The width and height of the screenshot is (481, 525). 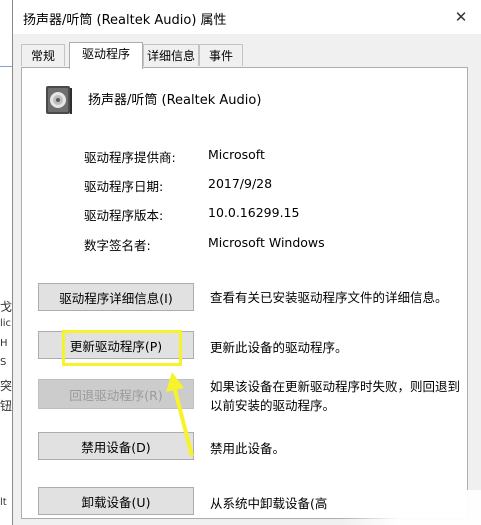 What do you see at coordinates (273, 405) in the screenshot?
I see `rollback-driver-description-line2: 以前安装的驱动程序。` at bounding box center [273, 405].